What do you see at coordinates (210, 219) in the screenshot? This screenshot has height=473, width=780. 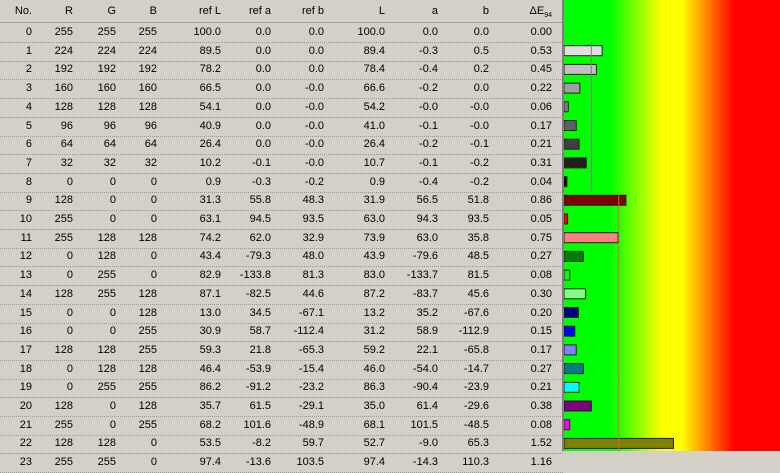 I see `cell-ref-l: 63.1` at bounding box center [210, 219].